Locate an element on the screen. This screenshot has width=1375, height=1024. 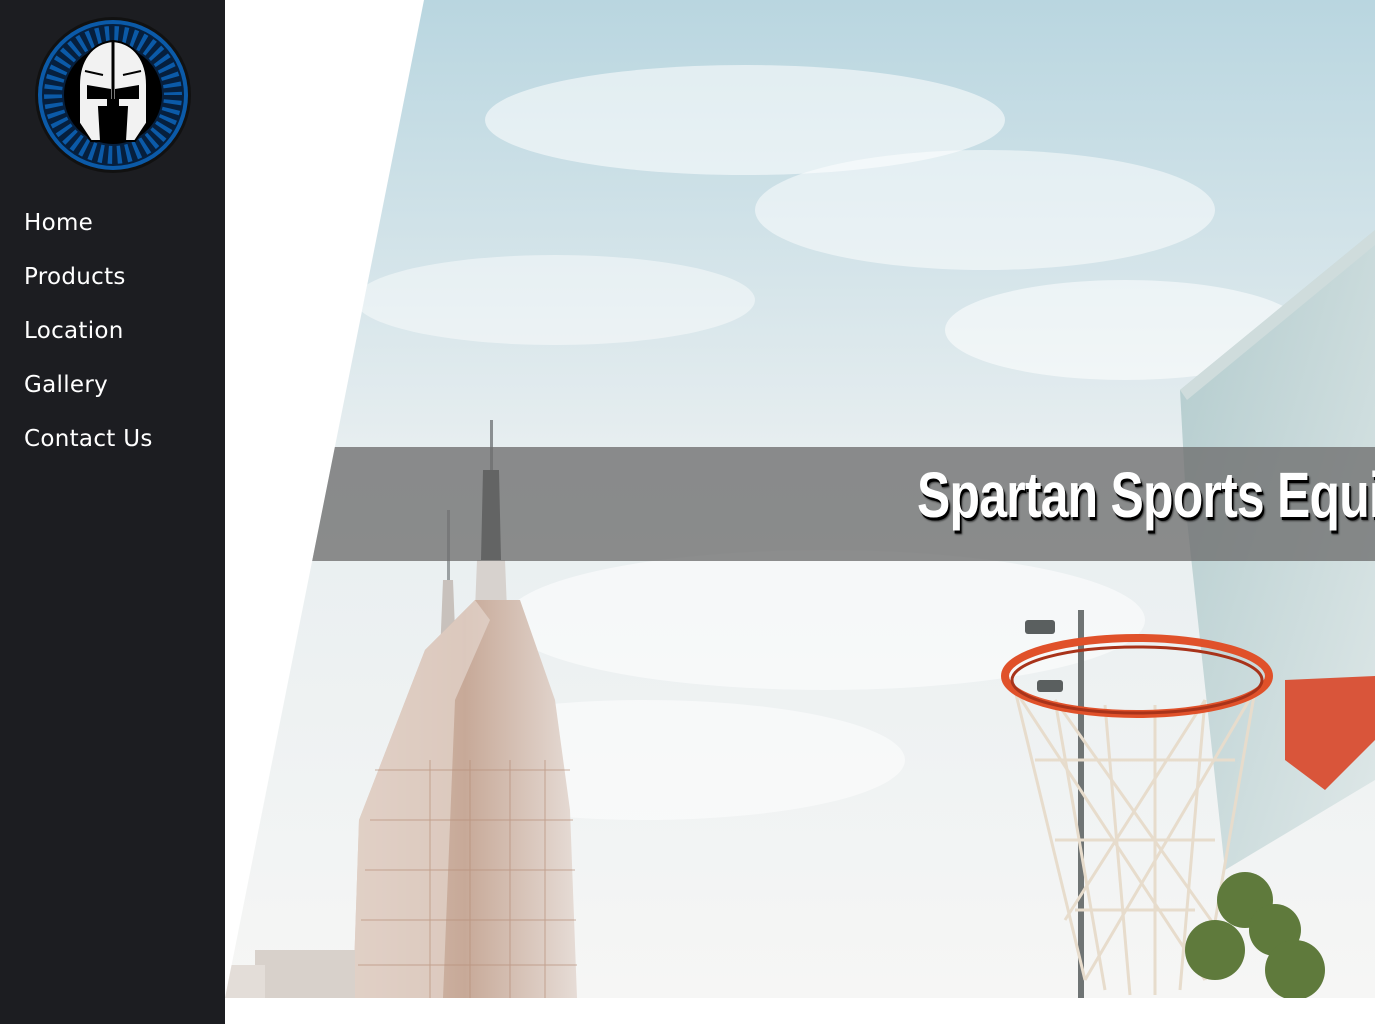
nav-link-gallery: Gallery is located at coordinates (88, 393).